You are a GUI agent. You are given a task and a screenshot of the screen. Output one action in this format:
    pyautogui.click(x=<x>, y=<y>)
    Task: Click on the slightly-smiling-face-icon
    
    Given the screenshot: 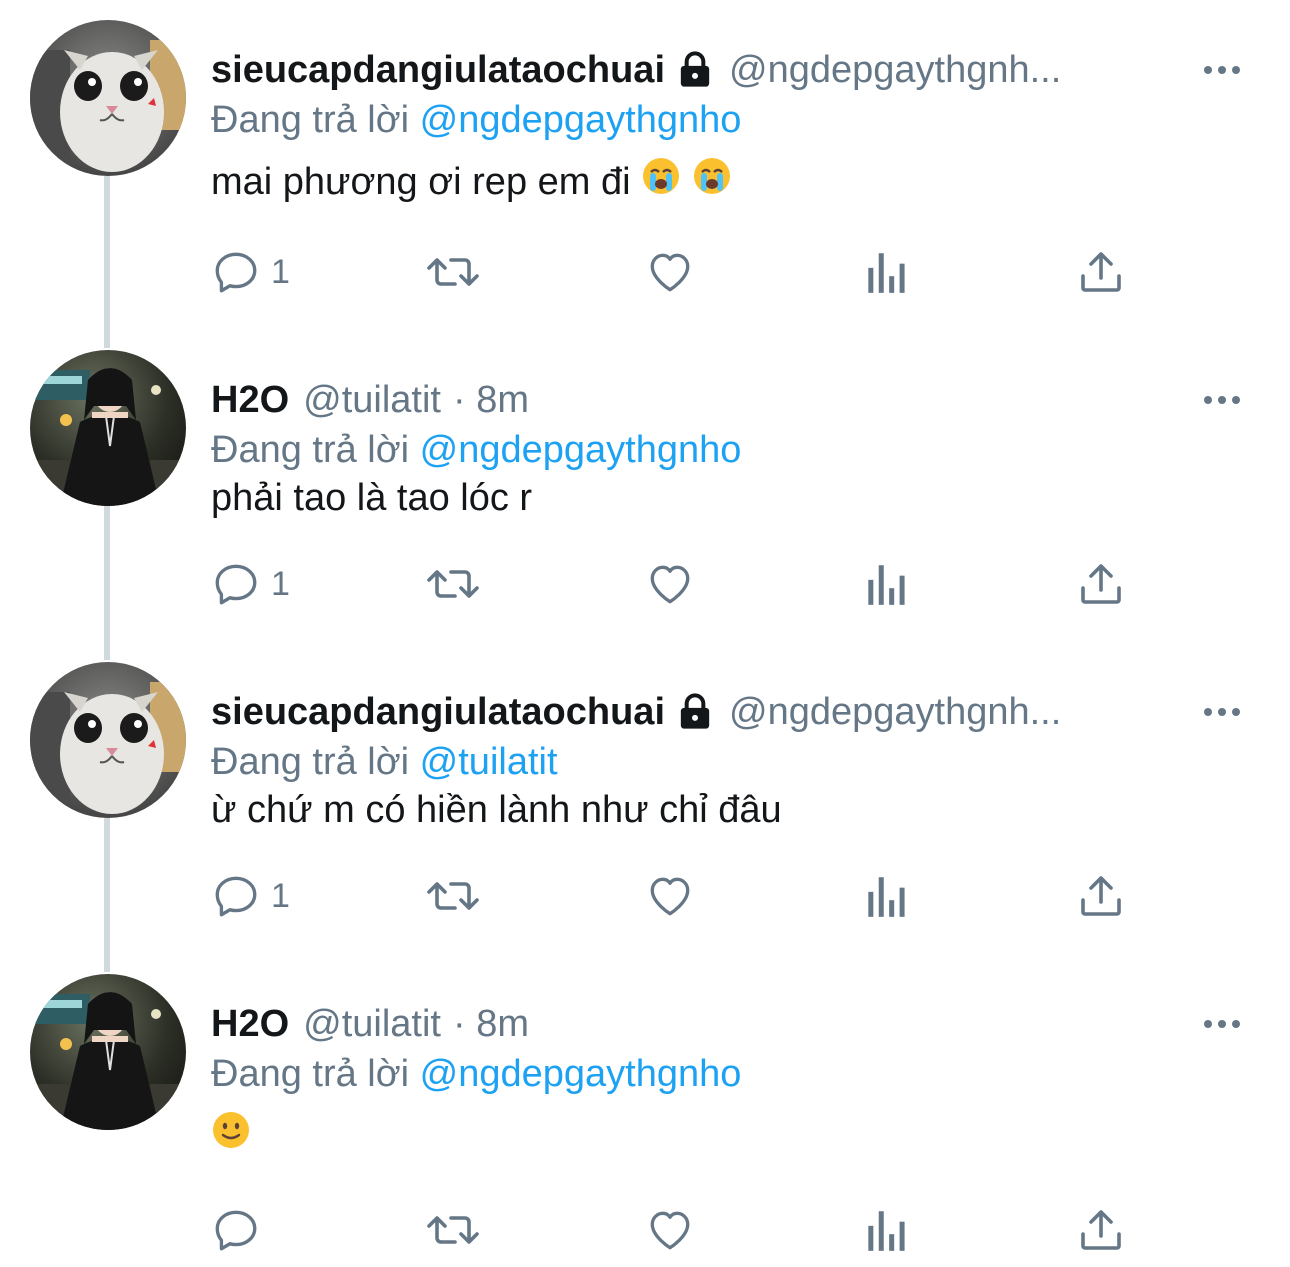 What is the action you would take?
    pyautogui.click(x=231, y=1138)
    